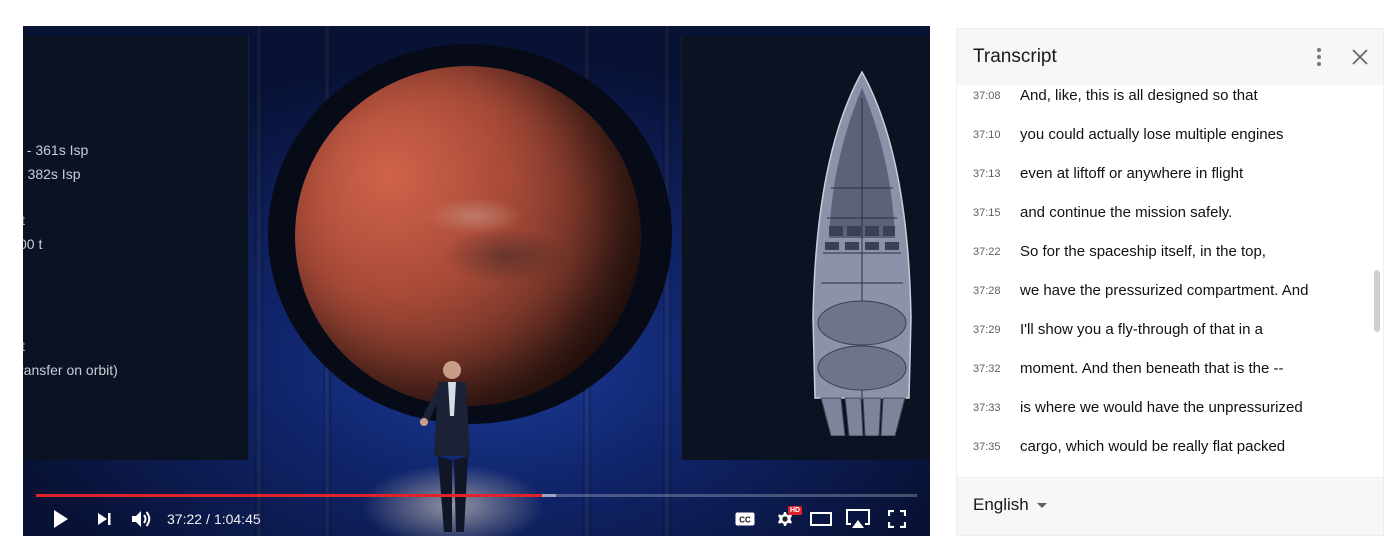  I want to click on captions-icon: CC, so click(745, 519).